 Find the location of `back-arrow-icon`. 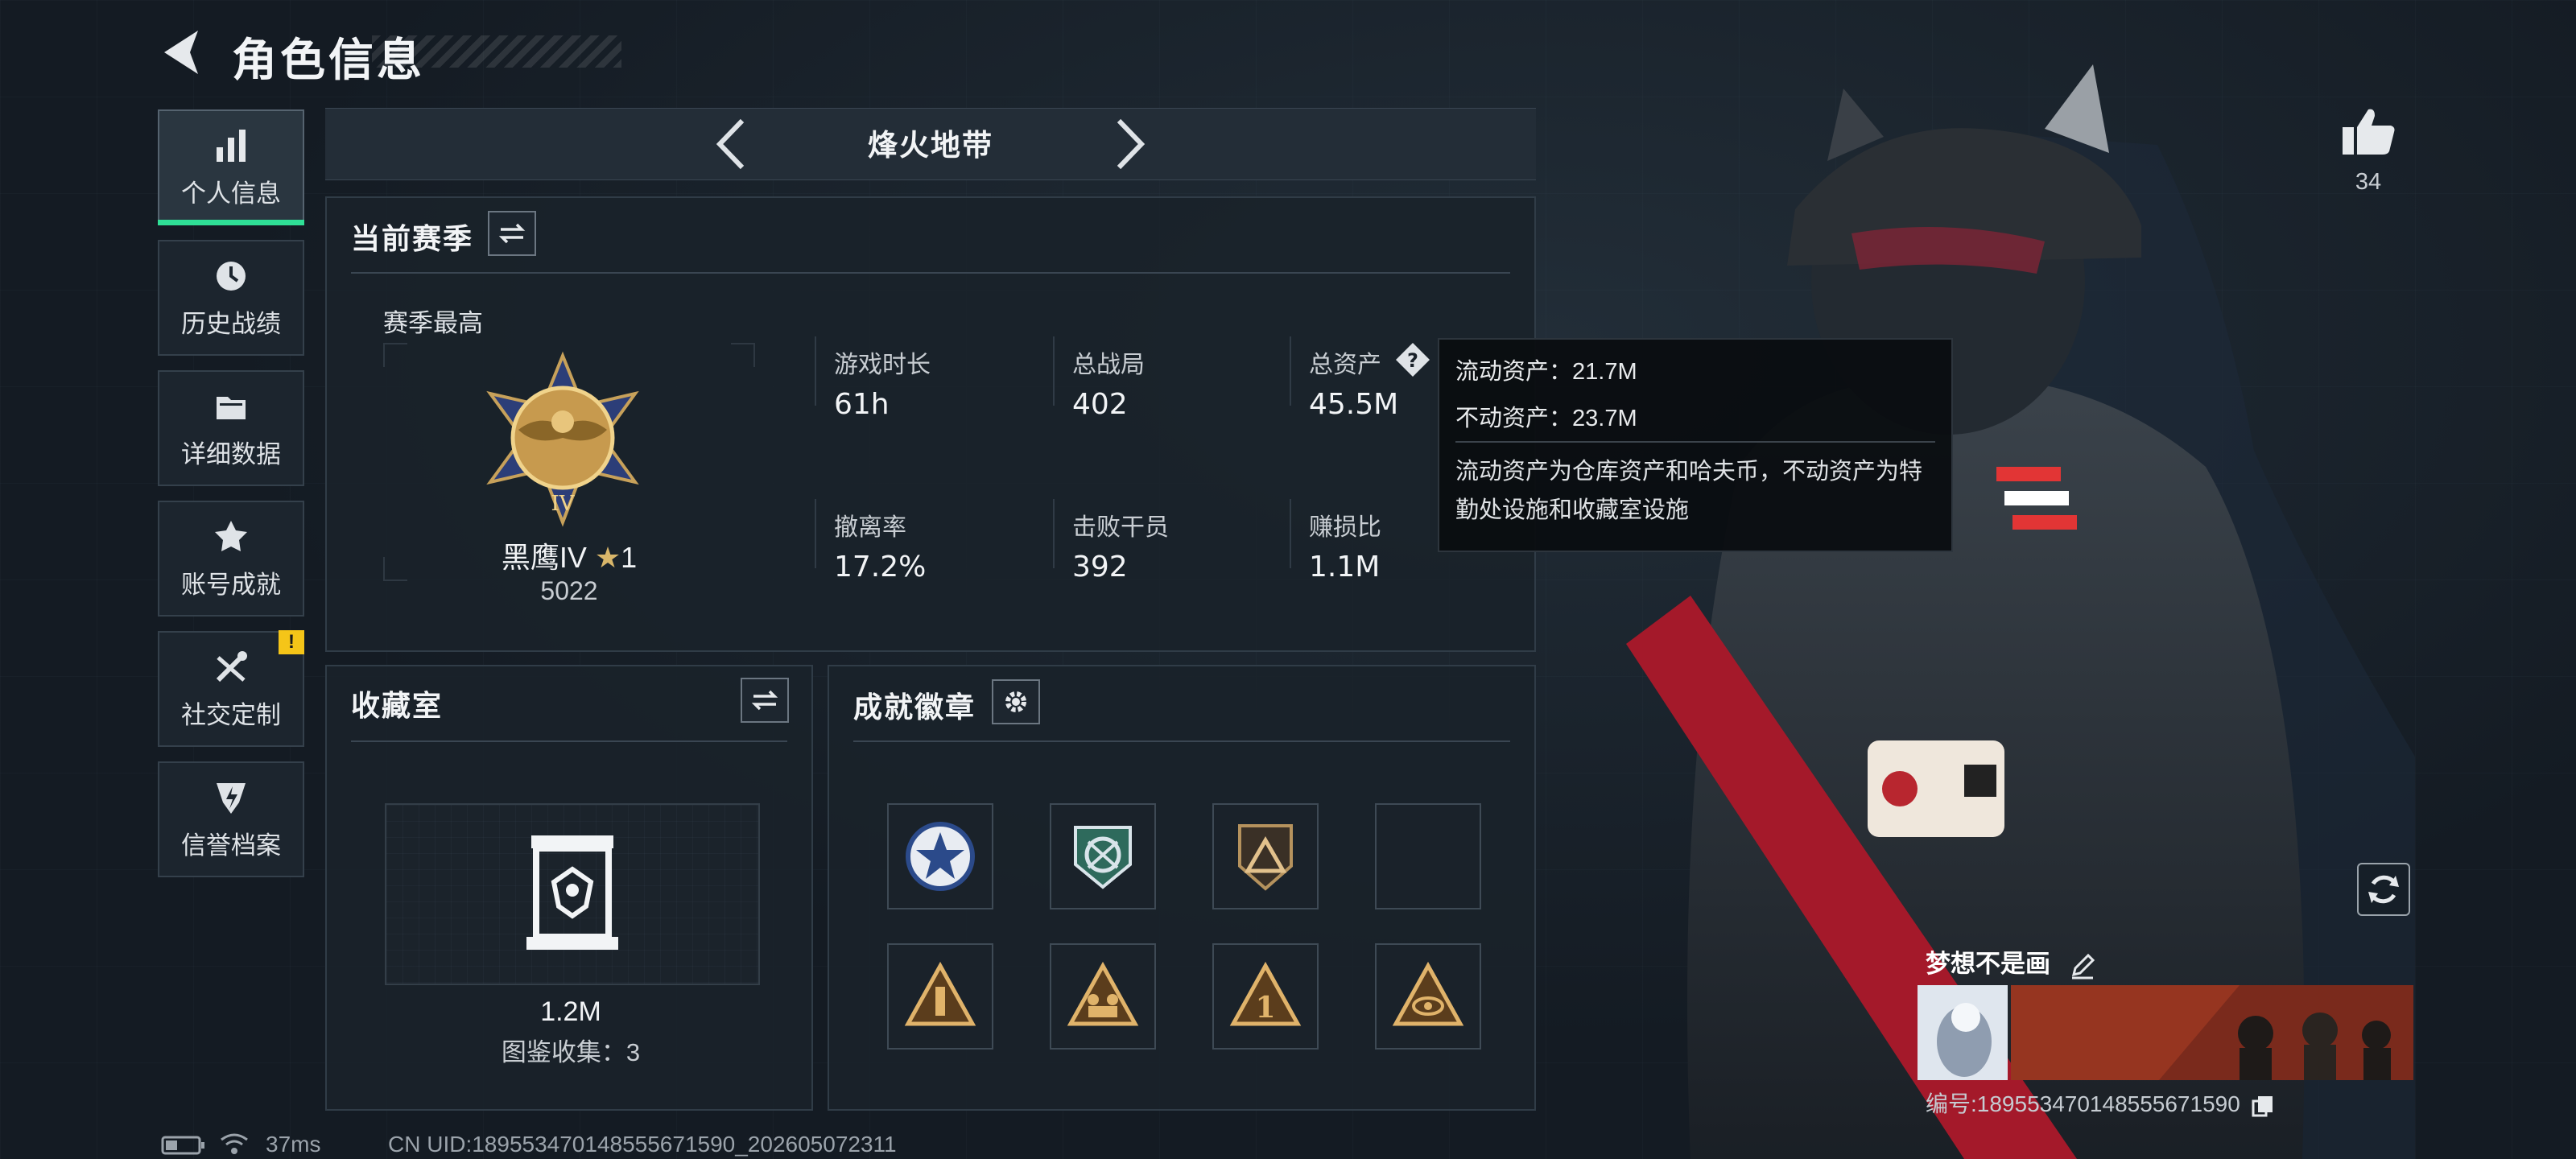

back-arrow-icon is located at coordinates (181, 52).